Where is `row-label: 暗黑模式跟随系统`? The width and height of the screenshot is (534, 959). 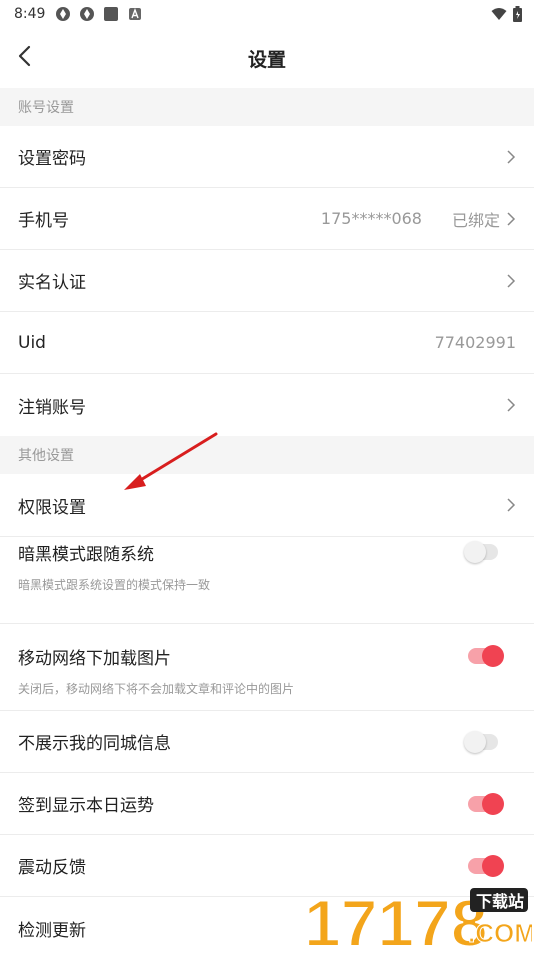
row-label: 暗黑模式跟随系统 is located at coordinates (86, 555).